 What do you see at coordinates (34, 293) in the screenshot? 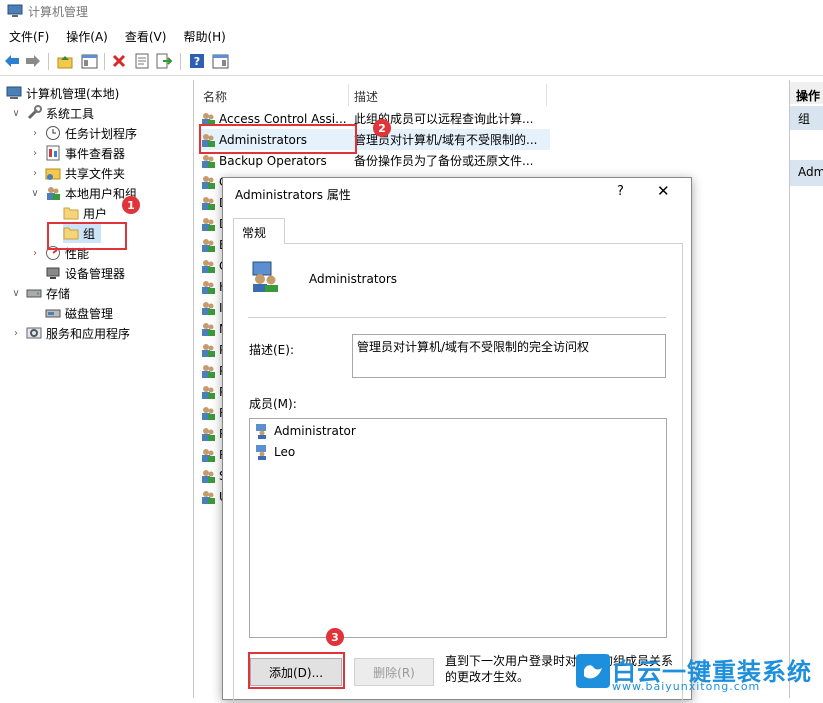
I see `storage-icon` at bounding box center [34, 293].